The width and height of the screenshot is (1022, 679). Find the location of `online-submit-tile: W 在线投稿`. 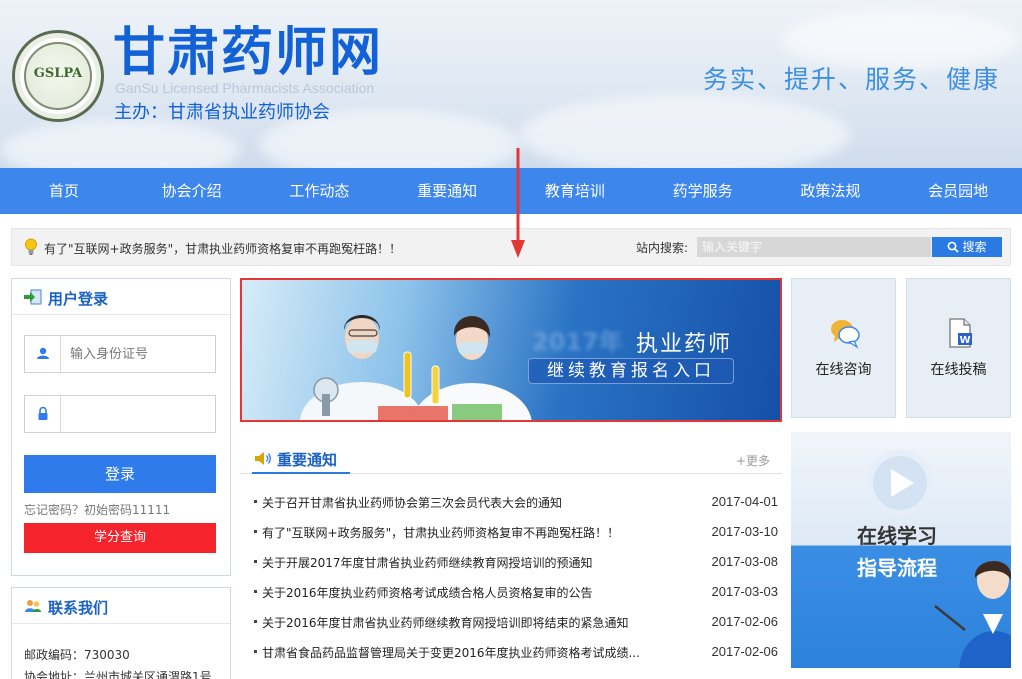

online-submit-tile: W 在线投稿 is located at coordinates (958, 348).